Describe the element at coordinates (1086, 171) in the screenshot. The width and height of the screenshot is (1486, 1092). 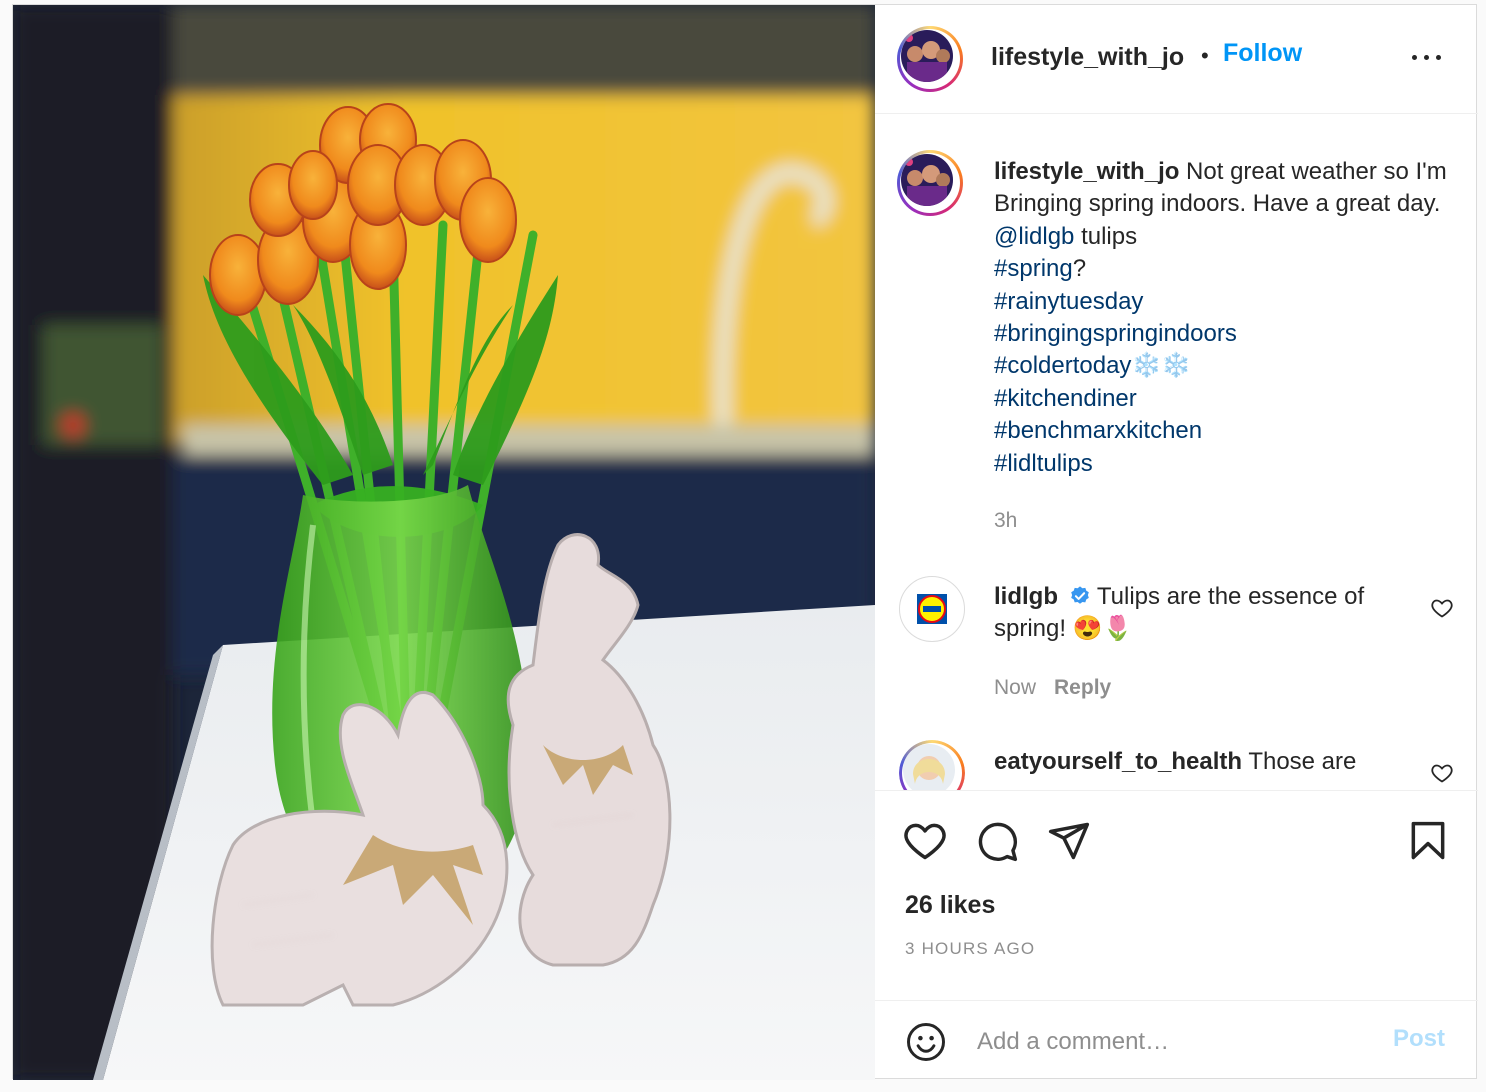
I see `caption-username: lifestyle_with_jo` at that location.